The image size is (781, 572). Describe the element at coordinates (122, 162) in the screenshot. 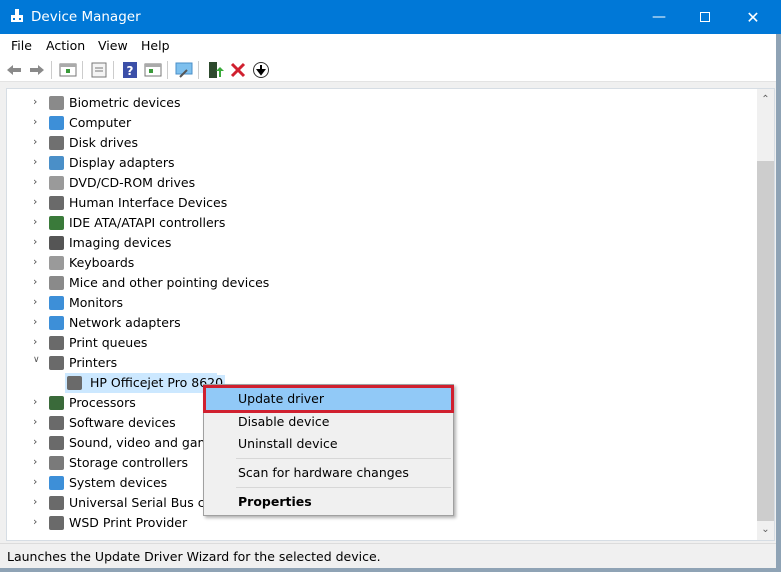

I see `tree-item-label: Display adapters` at that location.